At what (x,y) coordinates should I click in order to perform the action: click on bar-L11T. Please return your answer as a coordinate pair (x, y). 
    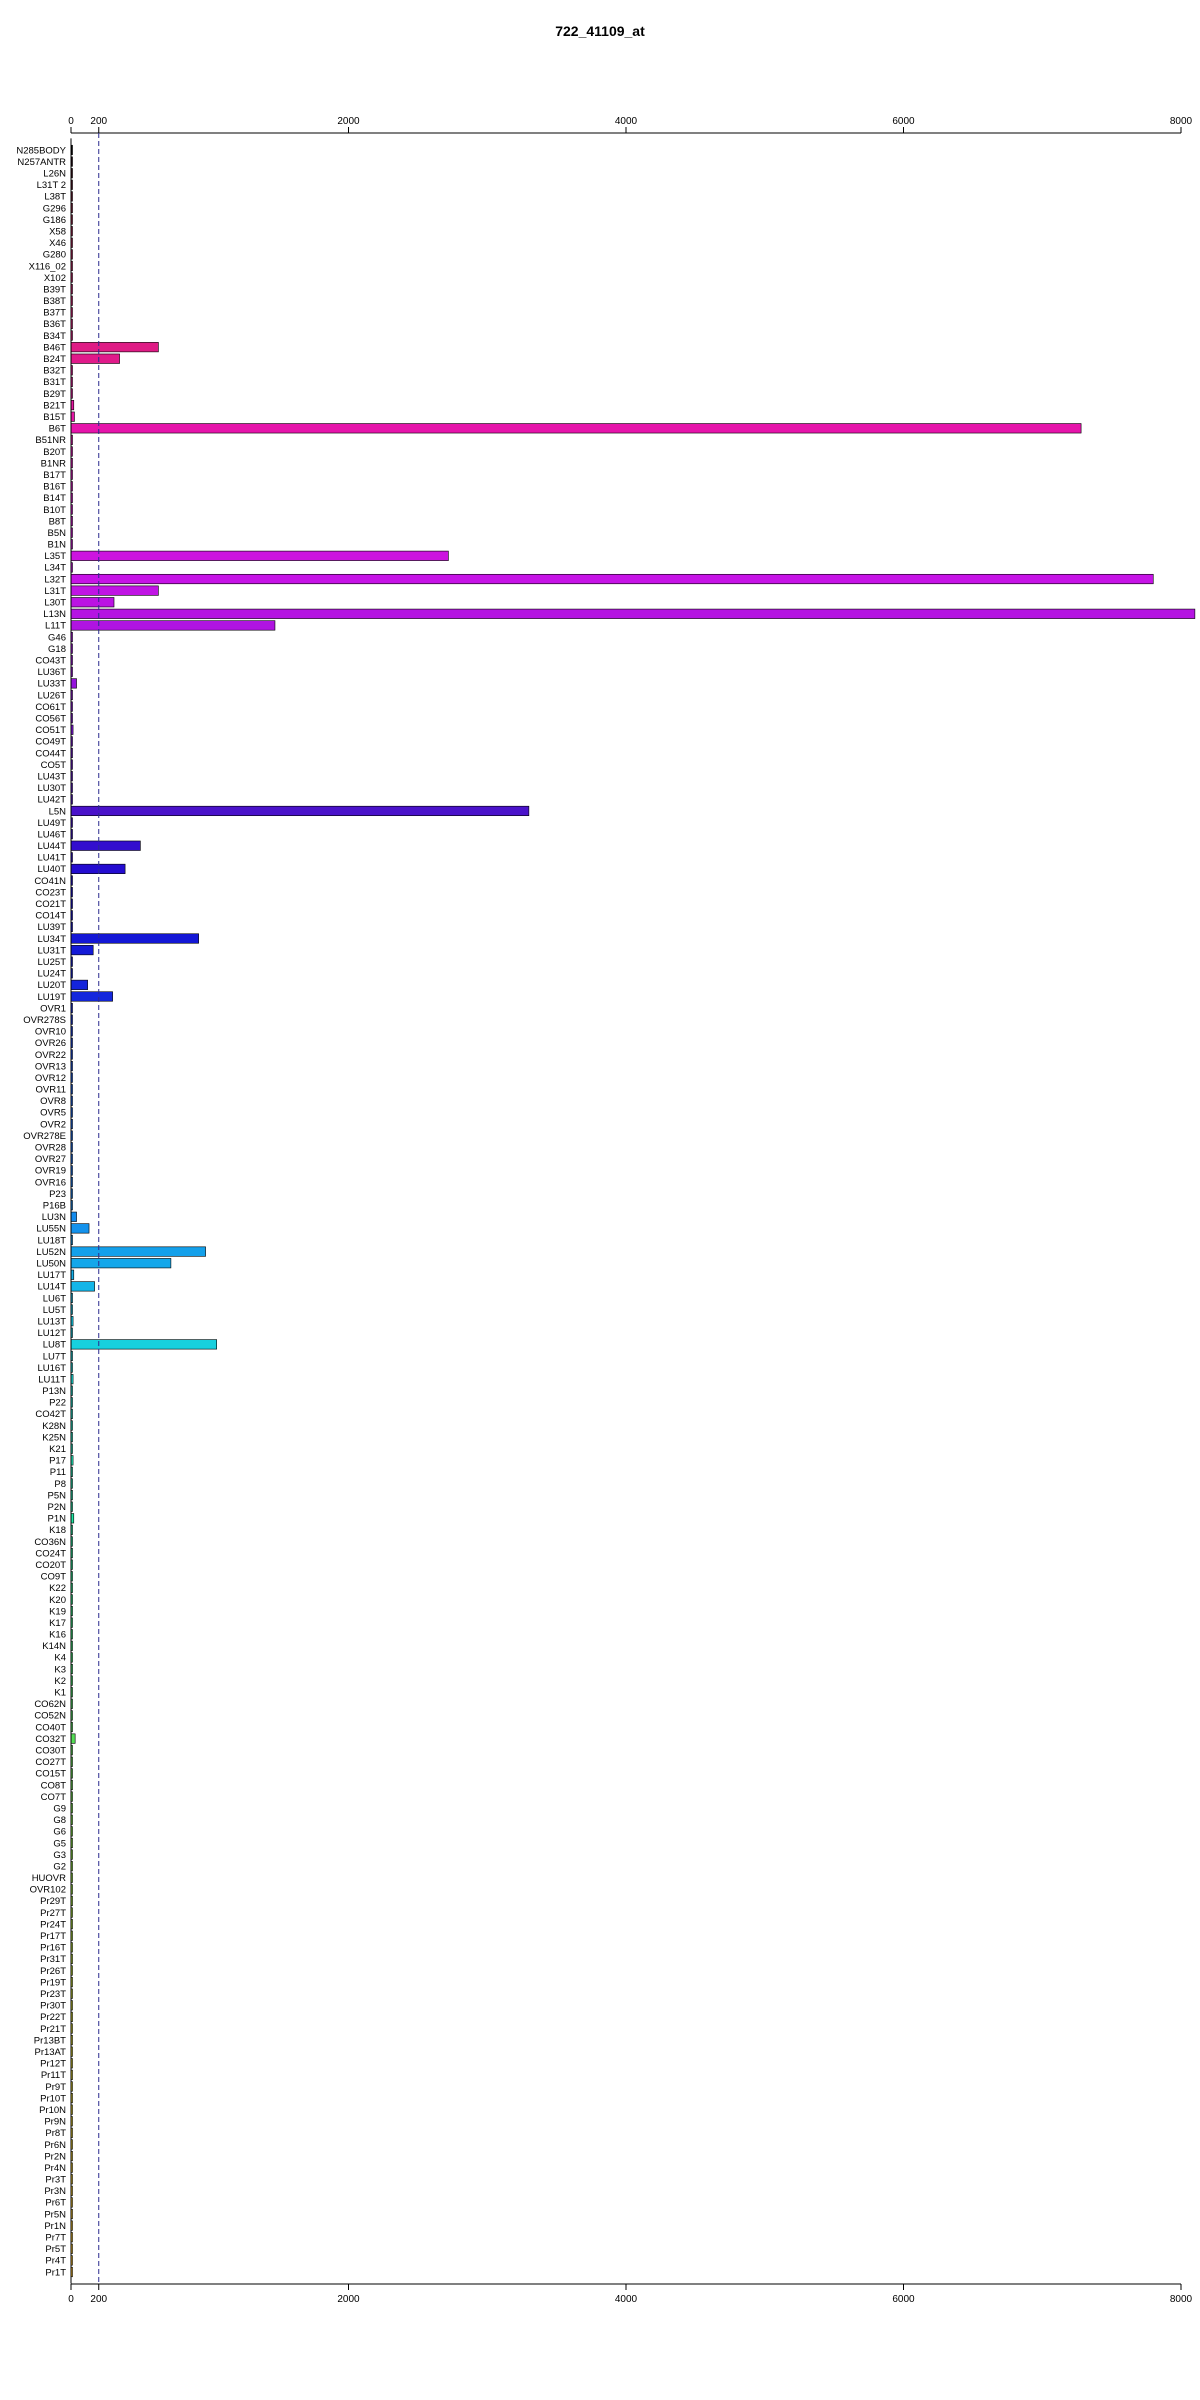
    Looking at the image, I should click on (173, 625).